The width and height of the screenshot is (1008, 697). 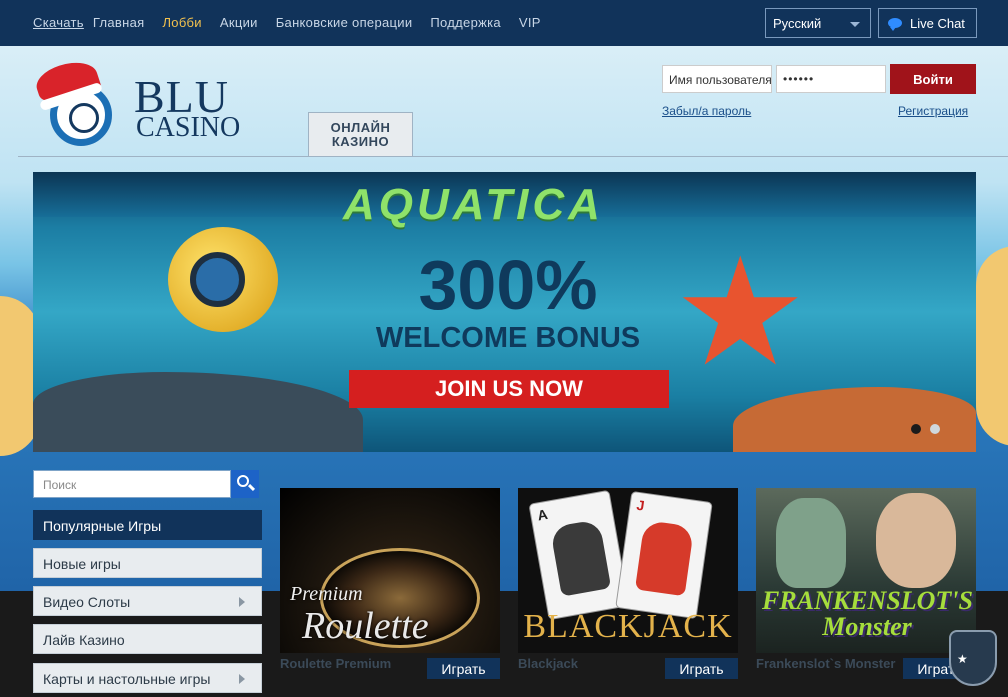 I want to click on sidebar-item-label: Видео Слоты, so click(x=87, y=602).